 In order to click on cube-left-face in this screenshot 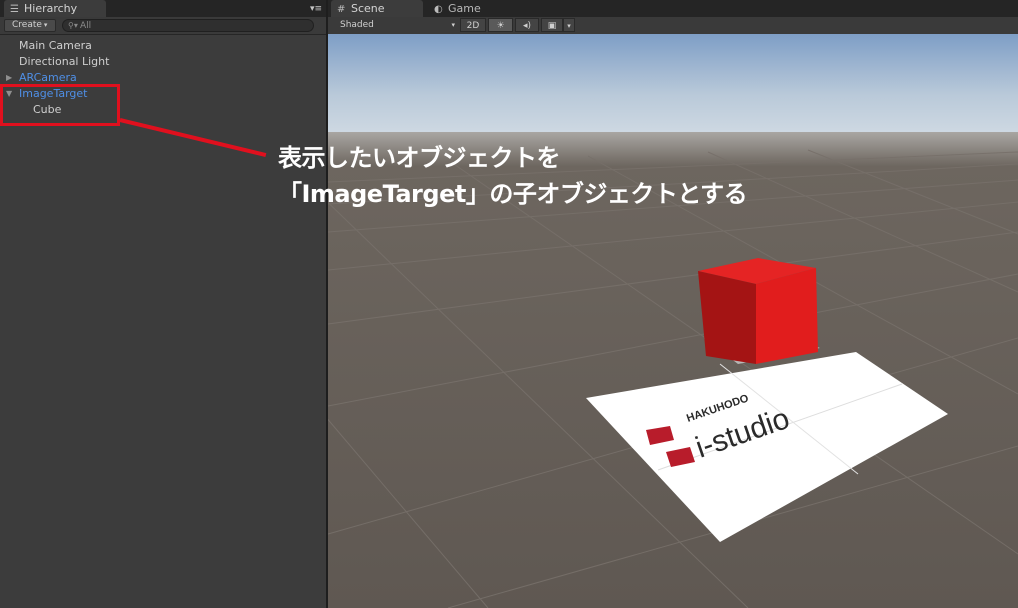, I will do `click(727, 317)`.